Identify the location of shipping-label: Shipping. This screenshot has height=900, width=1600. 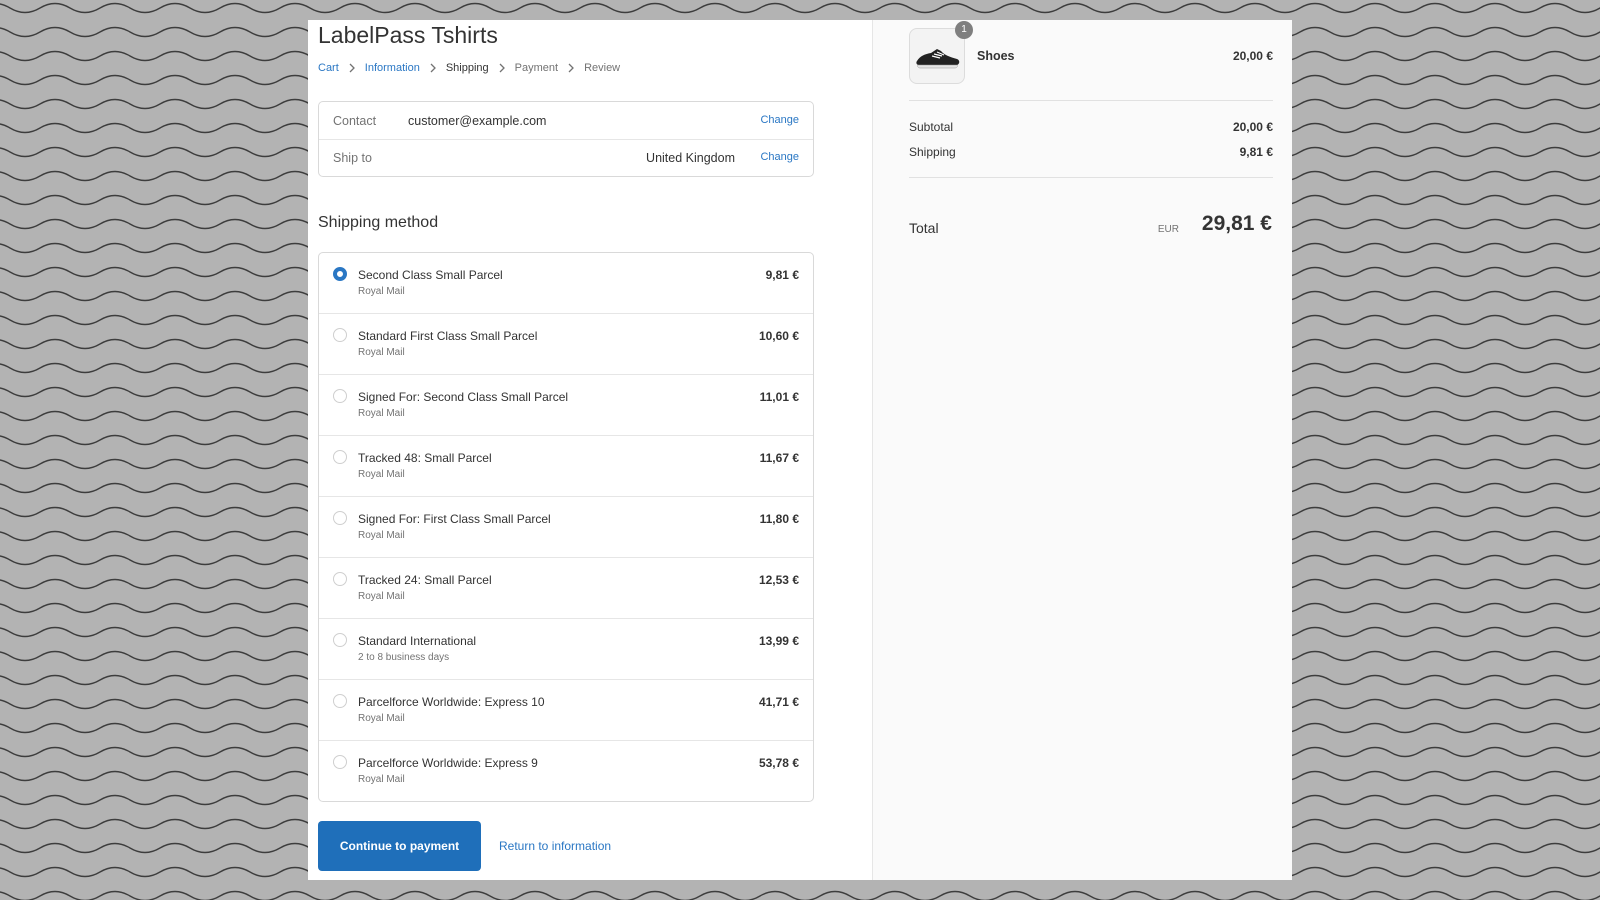
(932, 152).